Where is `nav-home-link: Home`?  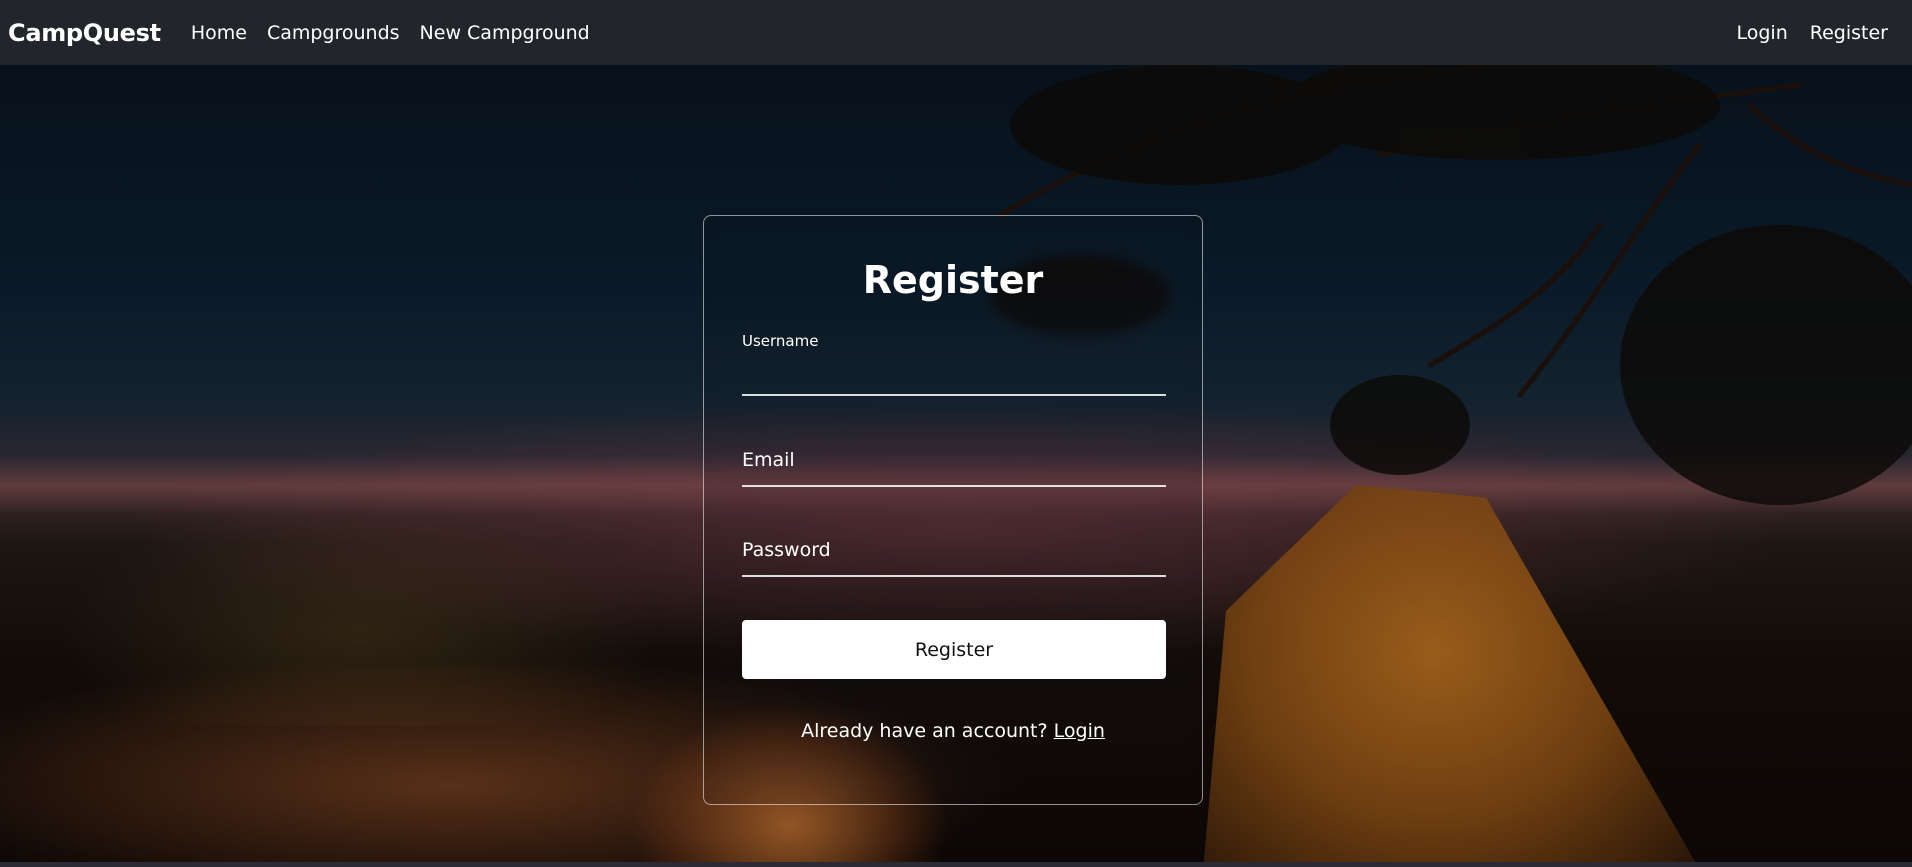 nav-home-link: Home is located at coordinates (219, 33).